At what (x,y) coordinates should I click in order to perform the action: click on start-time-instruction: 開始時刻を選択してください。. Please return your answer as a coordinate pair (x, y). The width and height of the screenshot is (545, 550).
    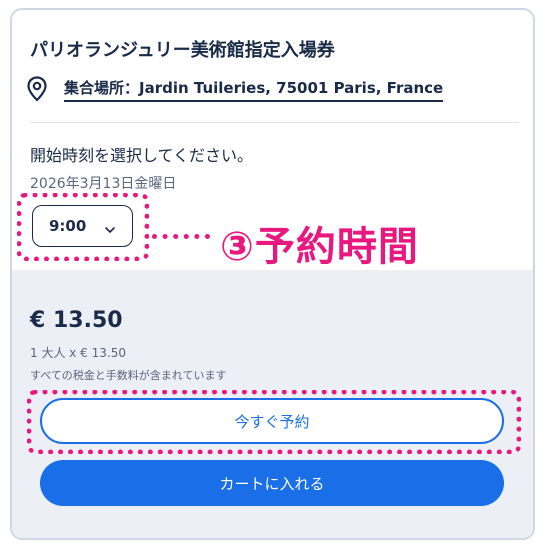
    Looking at the image, I should click on (142, 155).